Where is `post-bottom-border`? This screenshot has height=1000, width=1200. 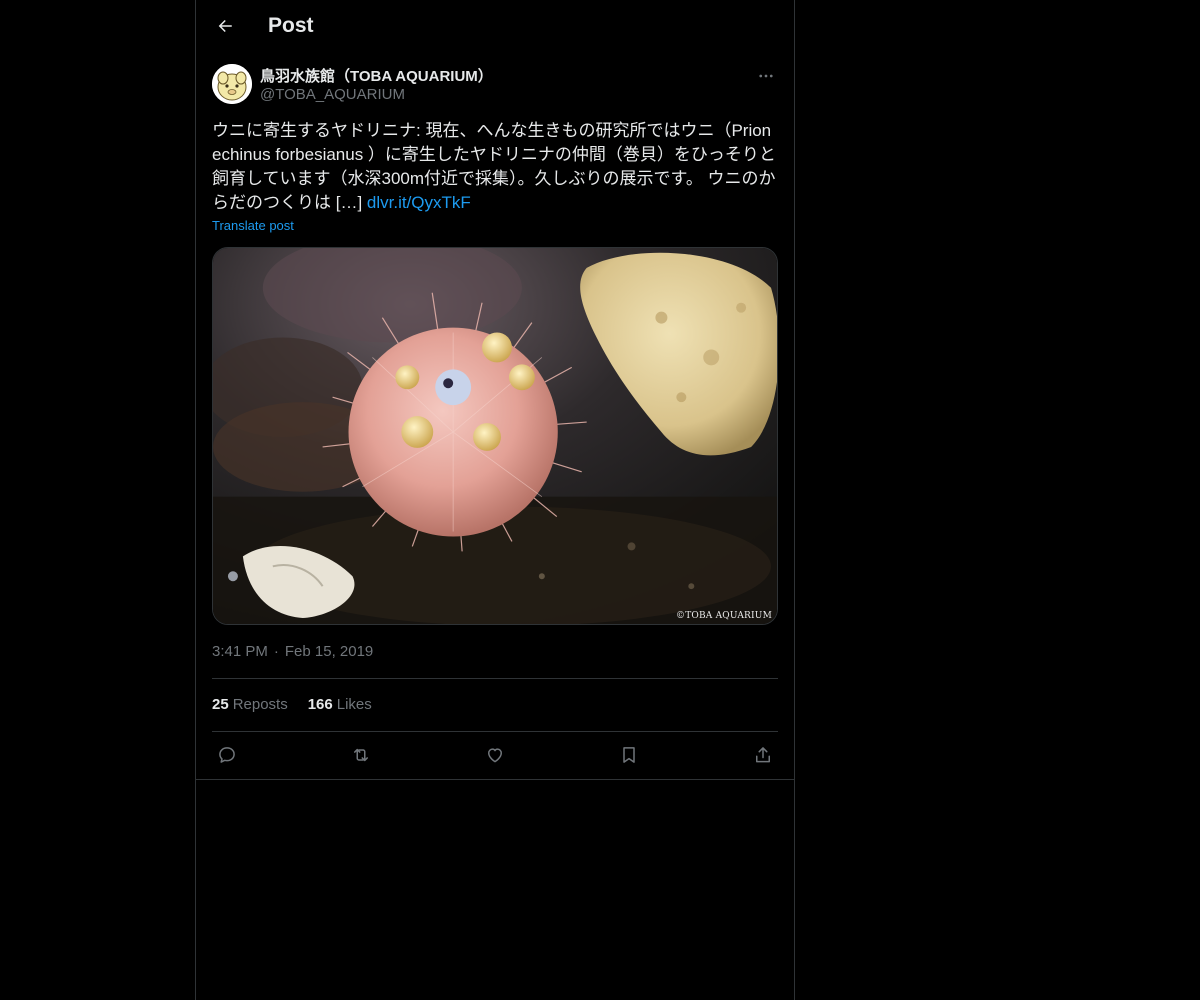 post-bottom-border is located at coordinates (495, 779).